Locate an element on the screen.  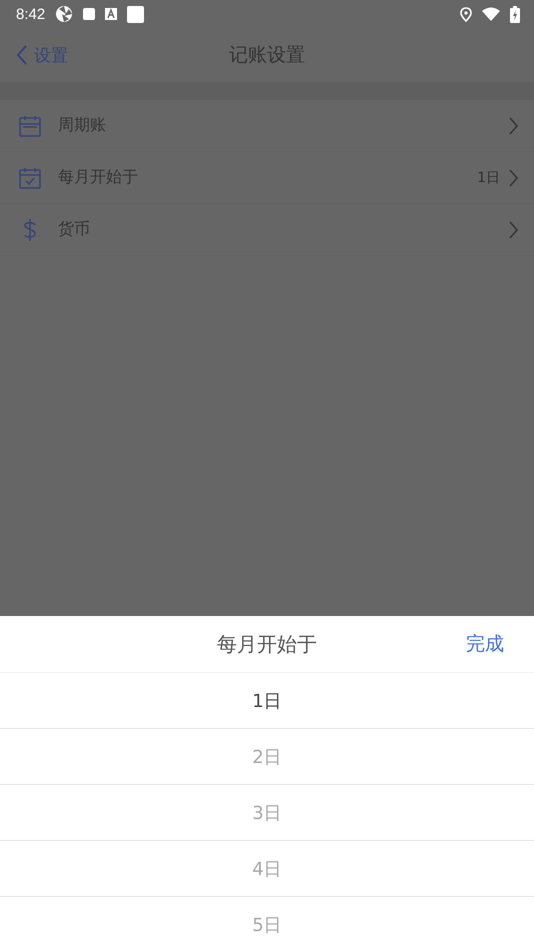
picker-option: 2日 is located at coordinates (267, 757).